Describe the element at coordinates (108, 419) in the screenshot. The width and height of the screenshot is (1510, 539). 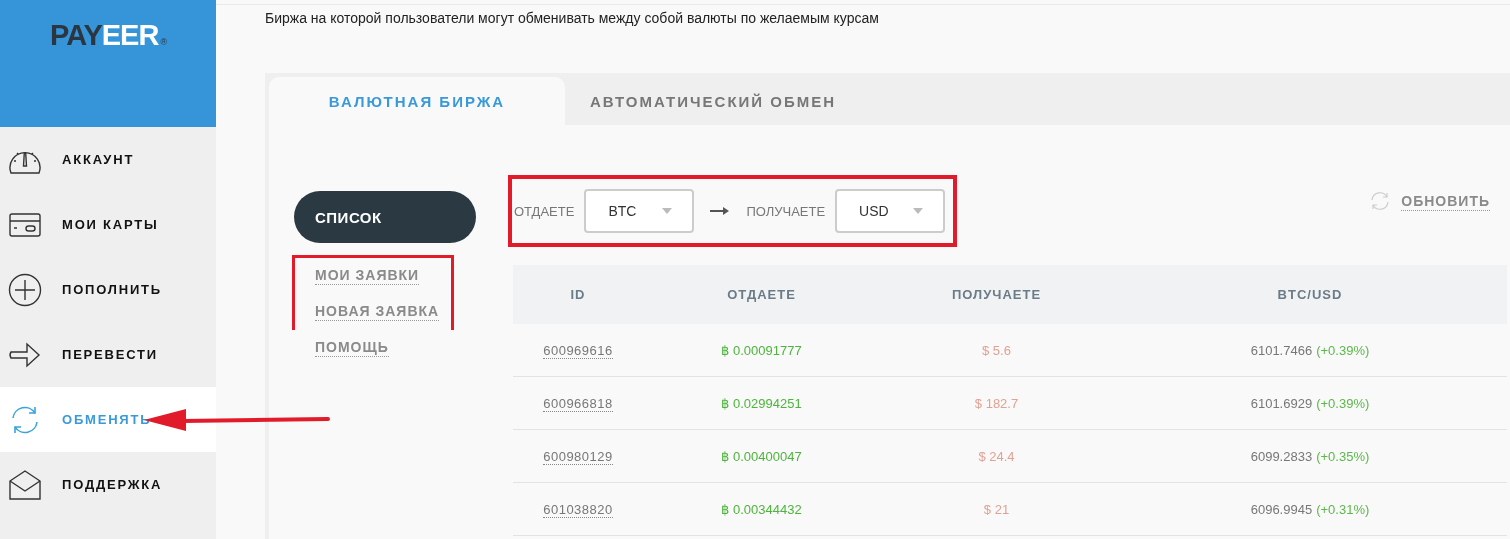
I see `sidebar-item: ОБМЕНЯТЬ` at that location.